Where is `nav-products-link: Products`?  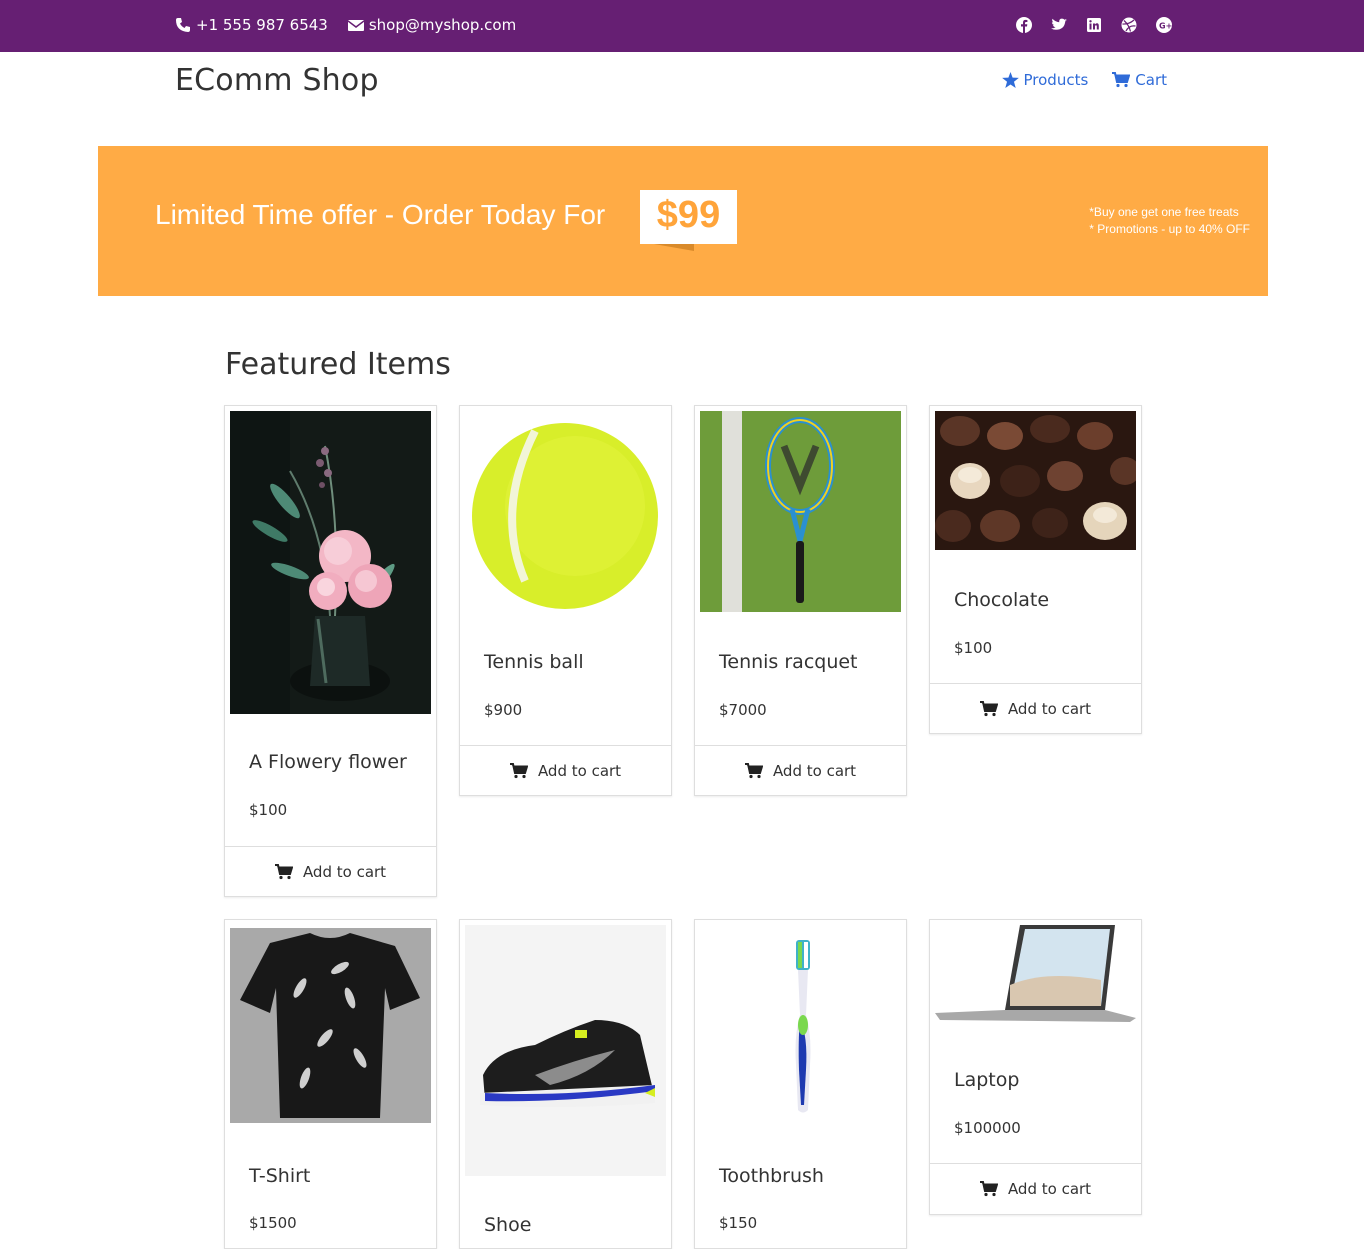
nav-products-link: Products is located at coordinates (1045, 80).